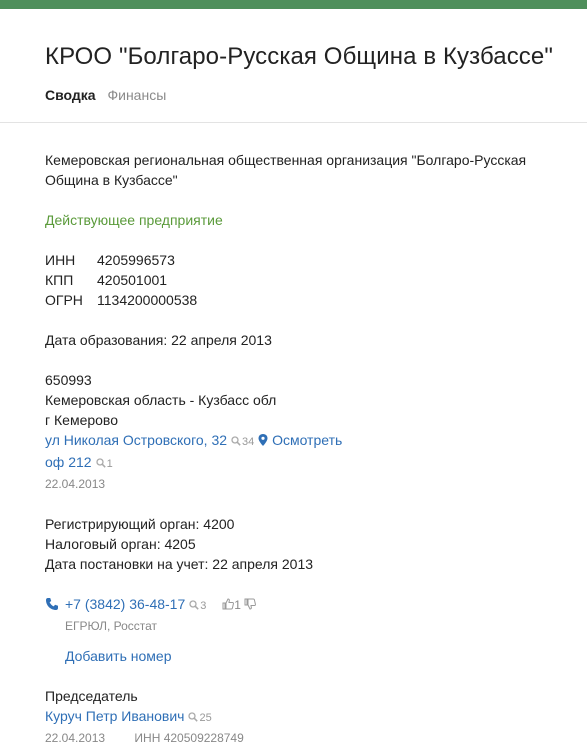 The image size is (587, 749). Describe the element at coordinates (68, 462) in the screenshot. I see `office-link: оф 212` at that location.